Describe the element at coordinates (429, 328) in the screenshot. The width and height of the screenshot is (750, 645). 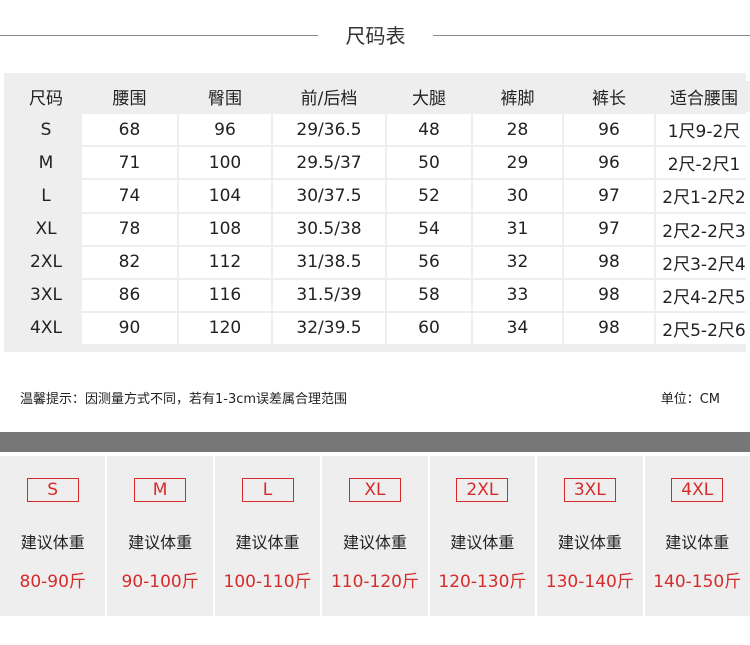
I see `table-value-cell: 60` at that location.